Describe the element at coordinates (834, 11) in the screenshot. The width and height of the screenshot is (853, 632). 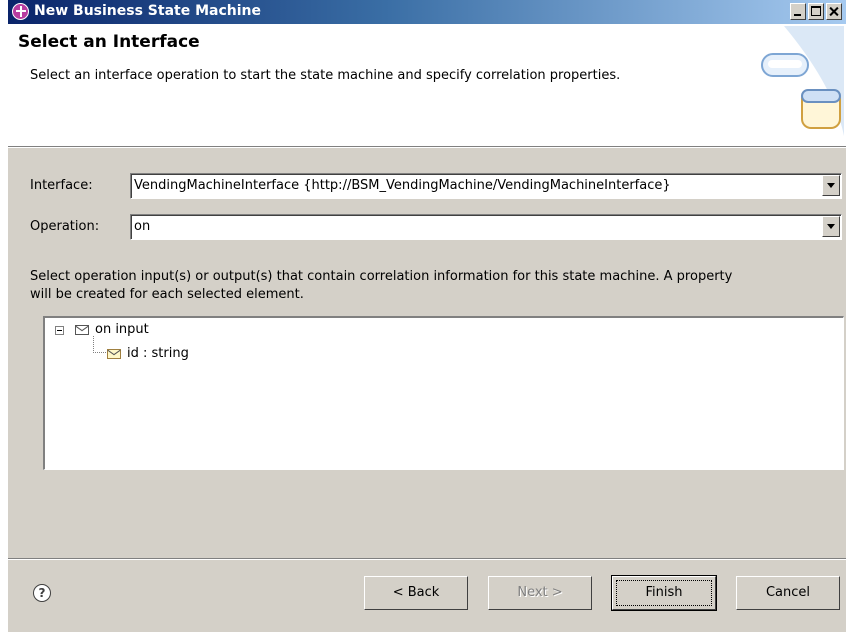
I see `close-button` at that location.